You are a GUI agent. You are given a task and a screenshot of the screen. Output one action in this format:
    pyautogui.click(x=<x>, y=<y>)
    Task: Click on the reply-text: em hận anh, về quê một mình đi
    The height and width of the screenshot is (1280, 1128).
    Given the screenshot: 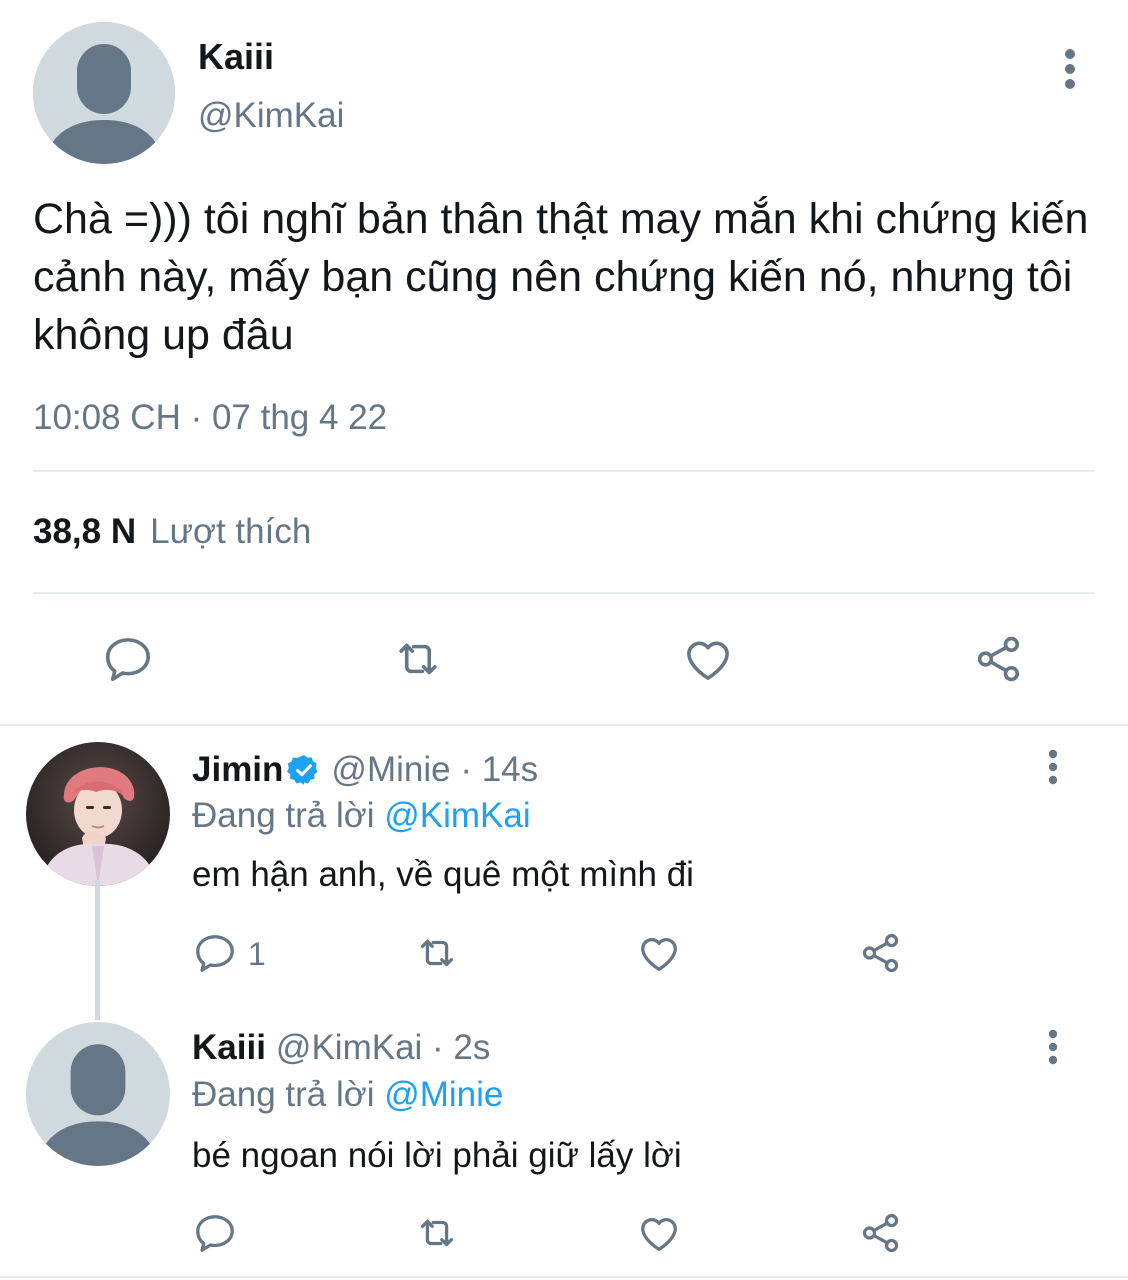 What is the action you would take?
    pyautogui.click(x=443, y=874)
    